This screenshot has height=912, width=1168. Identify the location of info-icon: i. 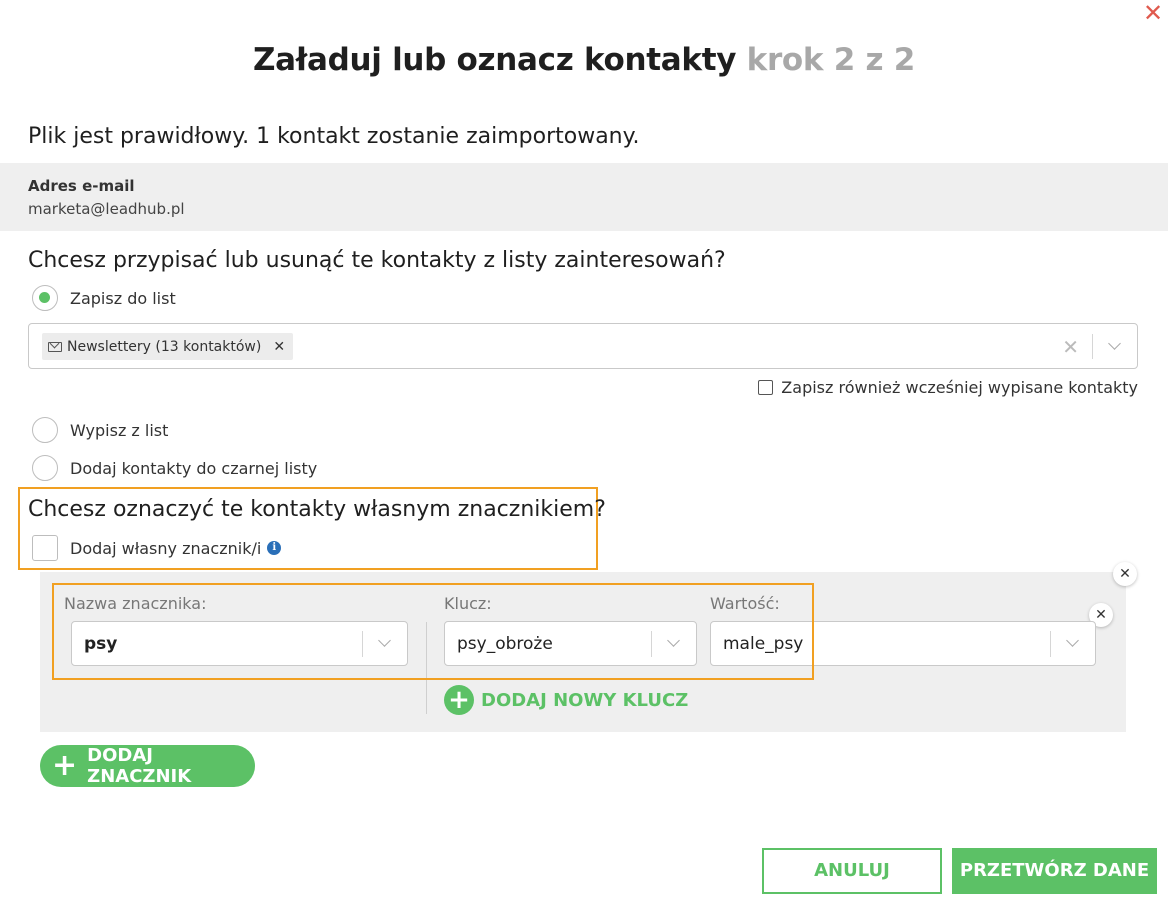
(274, 548).